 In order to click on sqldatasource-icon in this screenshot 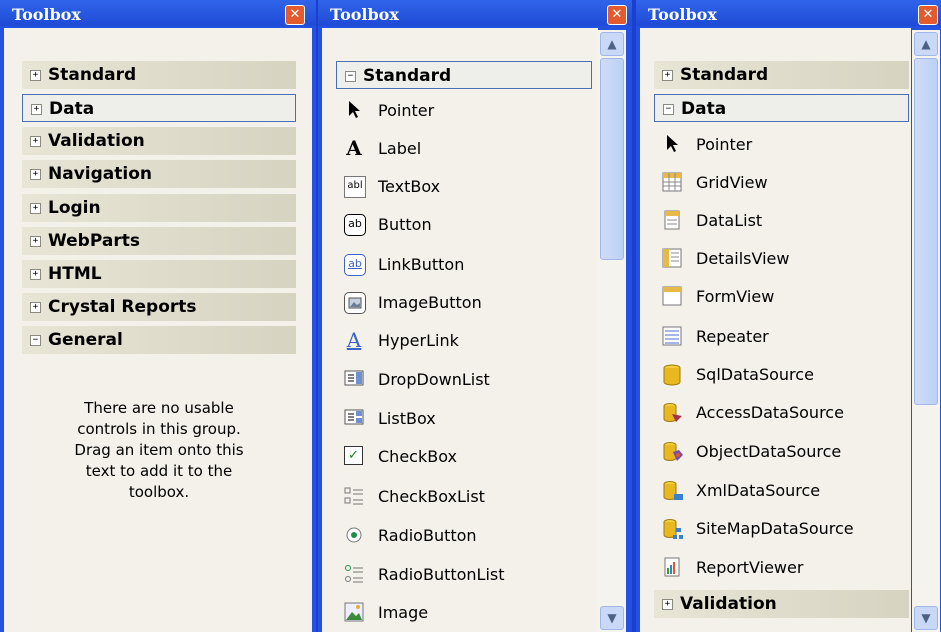, I will do `click(672, 375)`.